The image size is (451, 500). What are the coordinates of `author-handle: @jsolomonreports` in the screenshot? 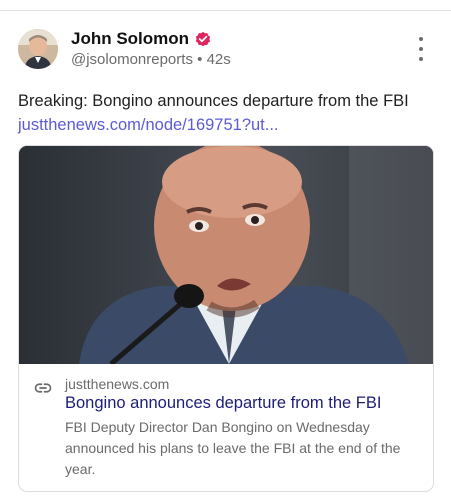 It's located at (132, 59).